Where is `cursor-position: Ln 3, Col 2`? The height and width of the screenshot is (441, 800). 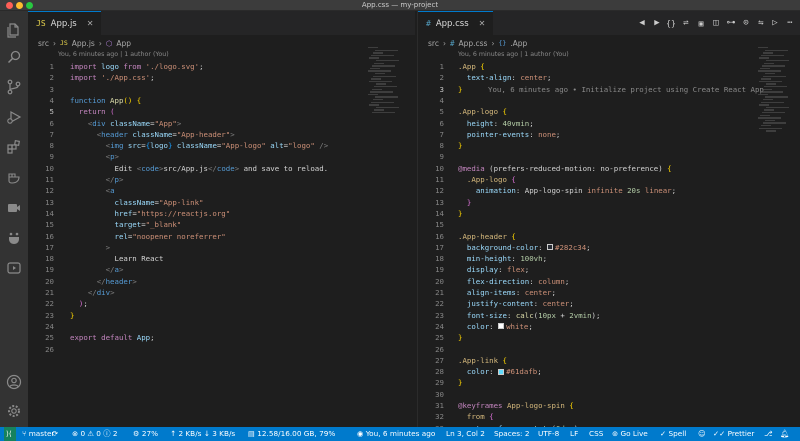
cursor-position: Ln 3, Col 2 is located at coordinates (465, 434).